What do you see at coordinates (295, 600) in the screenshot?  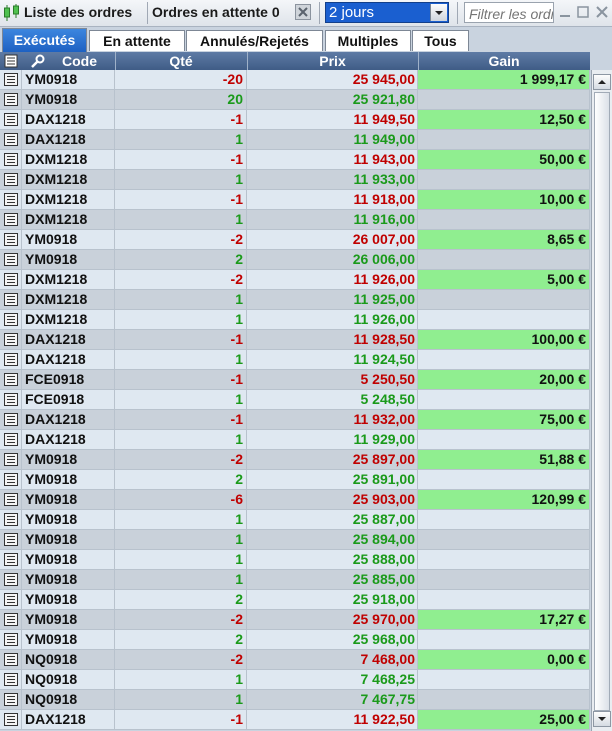 I see `table-row: YM0918 2 25 918,00` at bounding box center [295, 600].